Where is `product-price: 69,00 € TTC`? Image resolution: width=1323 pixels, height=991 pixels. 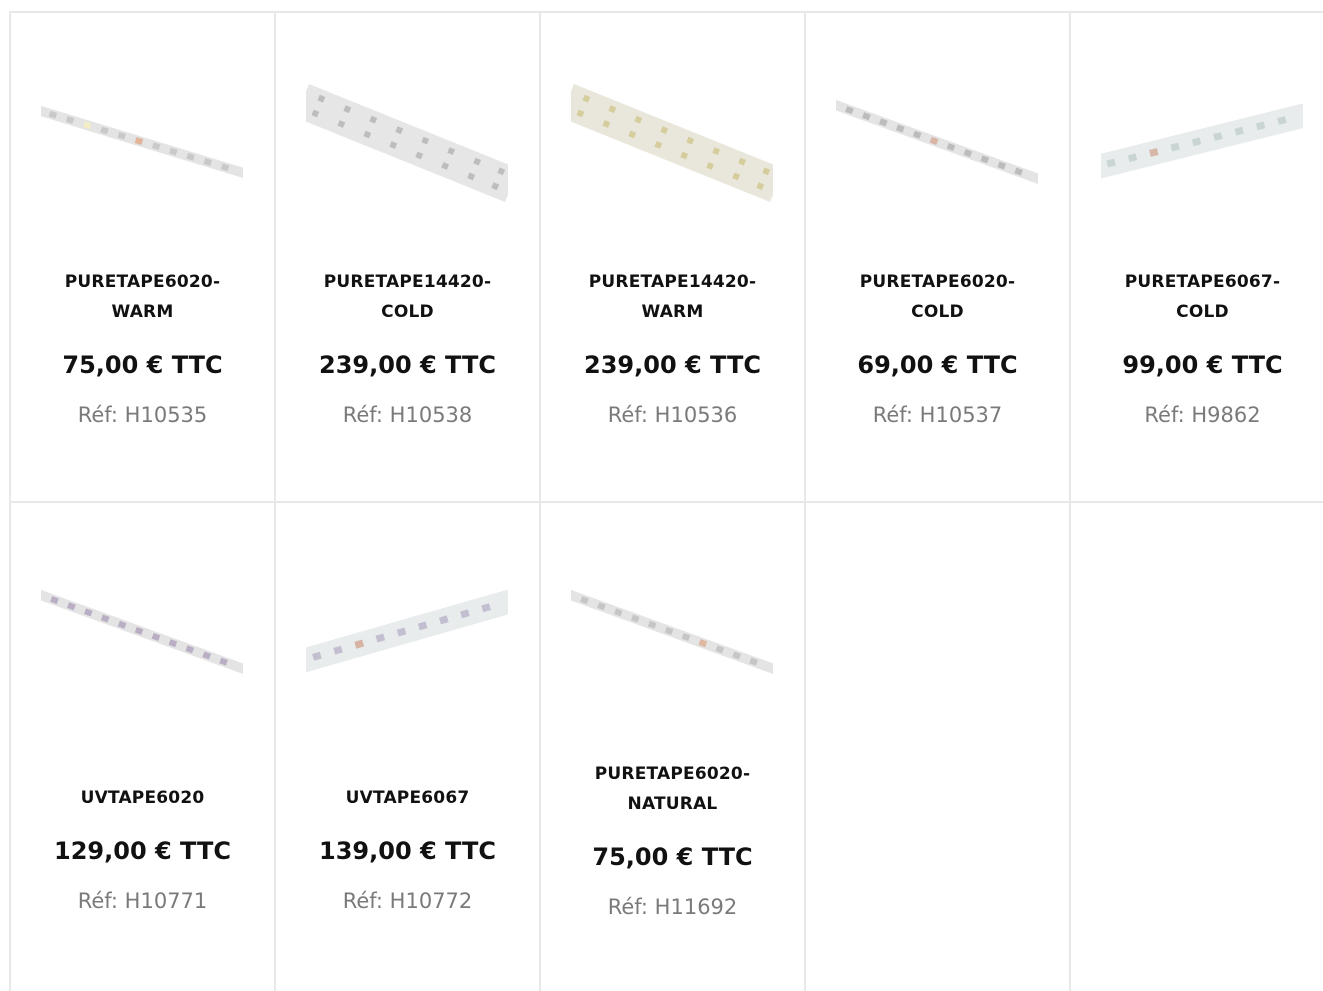
product-price: 69,00 € TTC is located at coordinates (937, 365).